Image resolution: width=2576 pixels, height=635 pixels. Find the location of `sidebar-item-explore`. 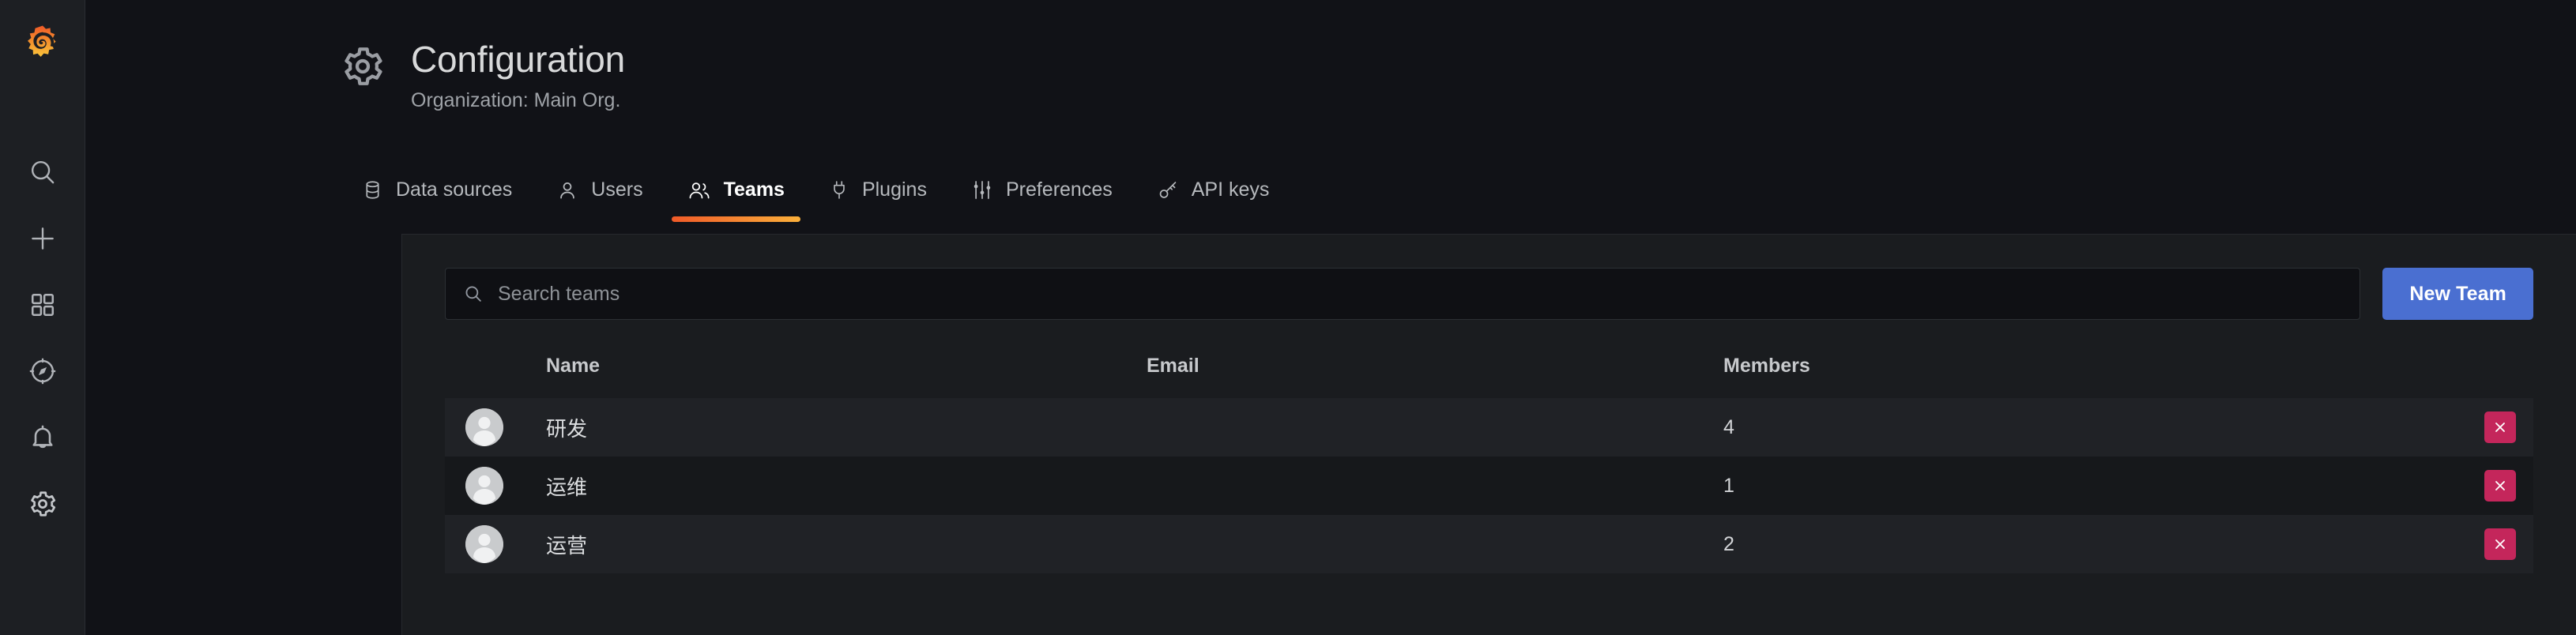

sidebar-item-explore is located at coordinates (42, 371).